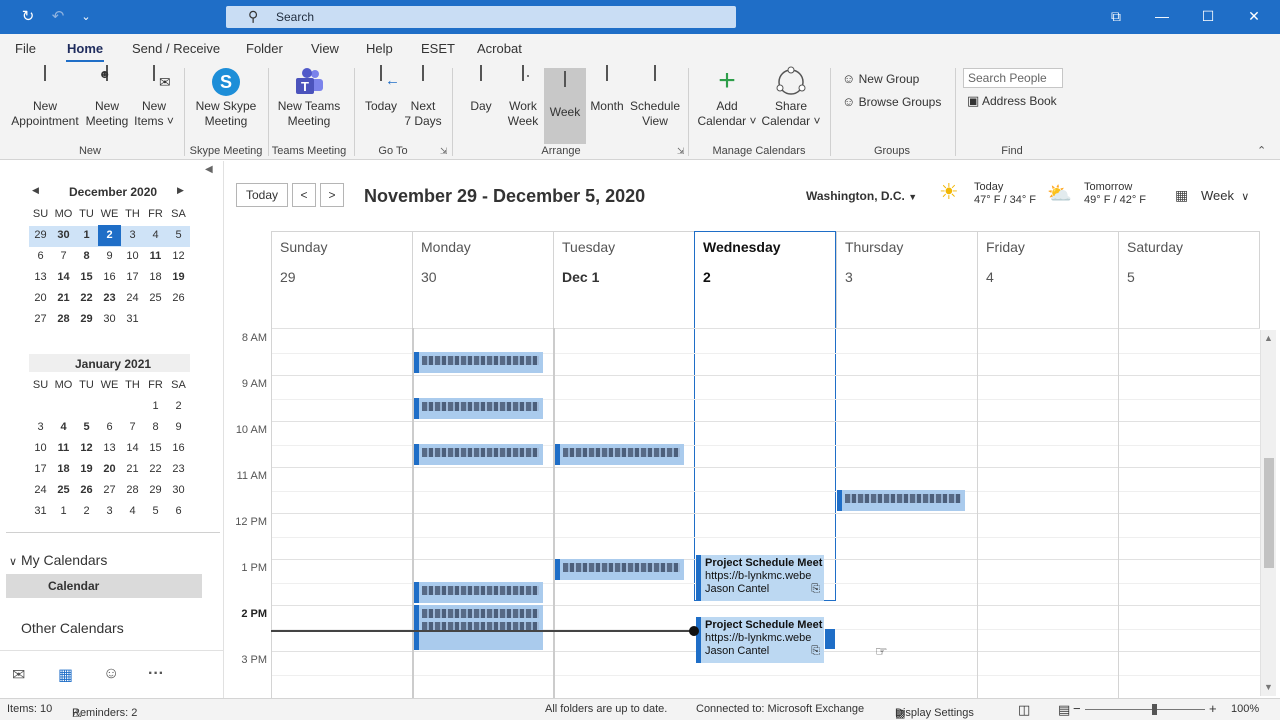 The width and height of the screenshot is (1280, 720). I want to click on today-nav-button: Today, so click(262, 195).